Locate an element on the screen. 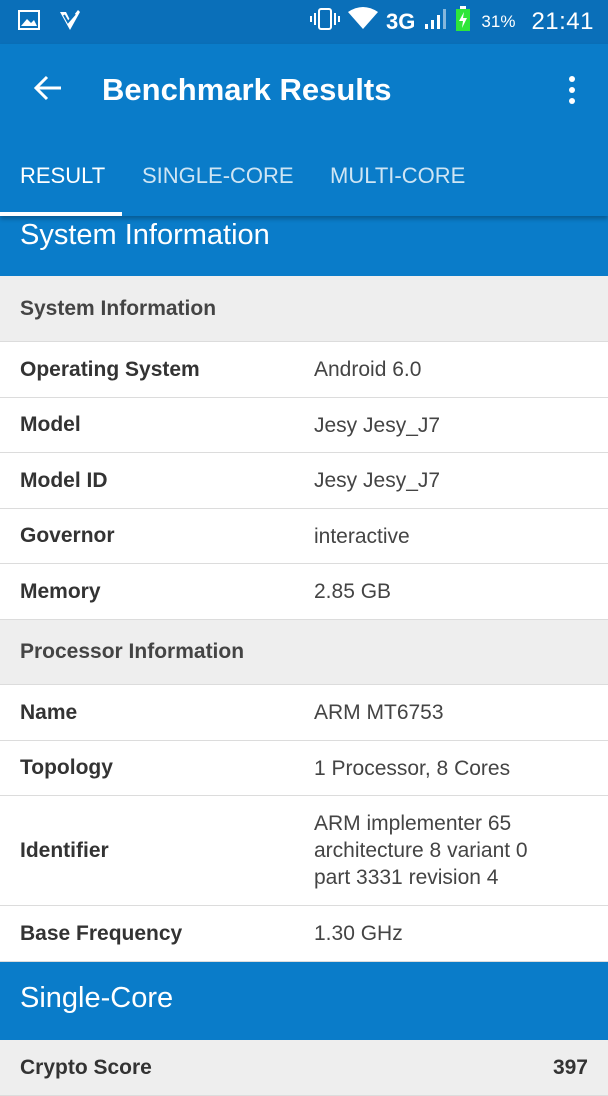  section-title-system-information: System Information is located at coordinates (304, 246).